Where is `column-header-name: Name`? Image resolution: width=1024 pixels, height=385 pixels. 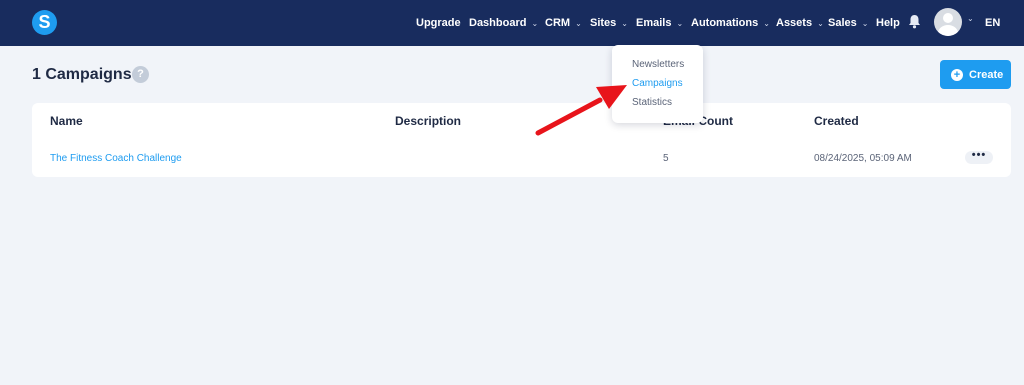 column-header-name: Name is located at coordinates (66, 121).